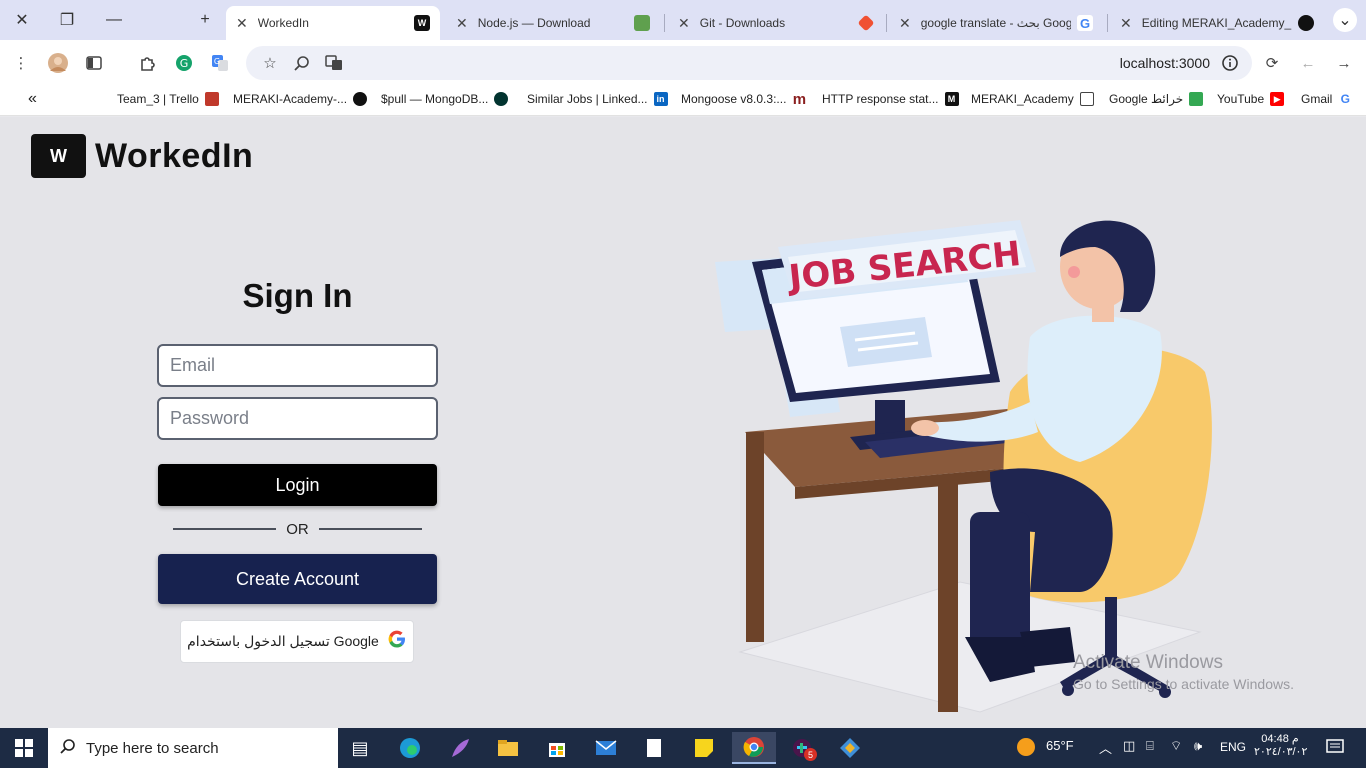 The image size is (1366, 768). Describe the element at coordinates (1129, 746) in the screenshot. I see `meet-now-icon: ◫` at that location.